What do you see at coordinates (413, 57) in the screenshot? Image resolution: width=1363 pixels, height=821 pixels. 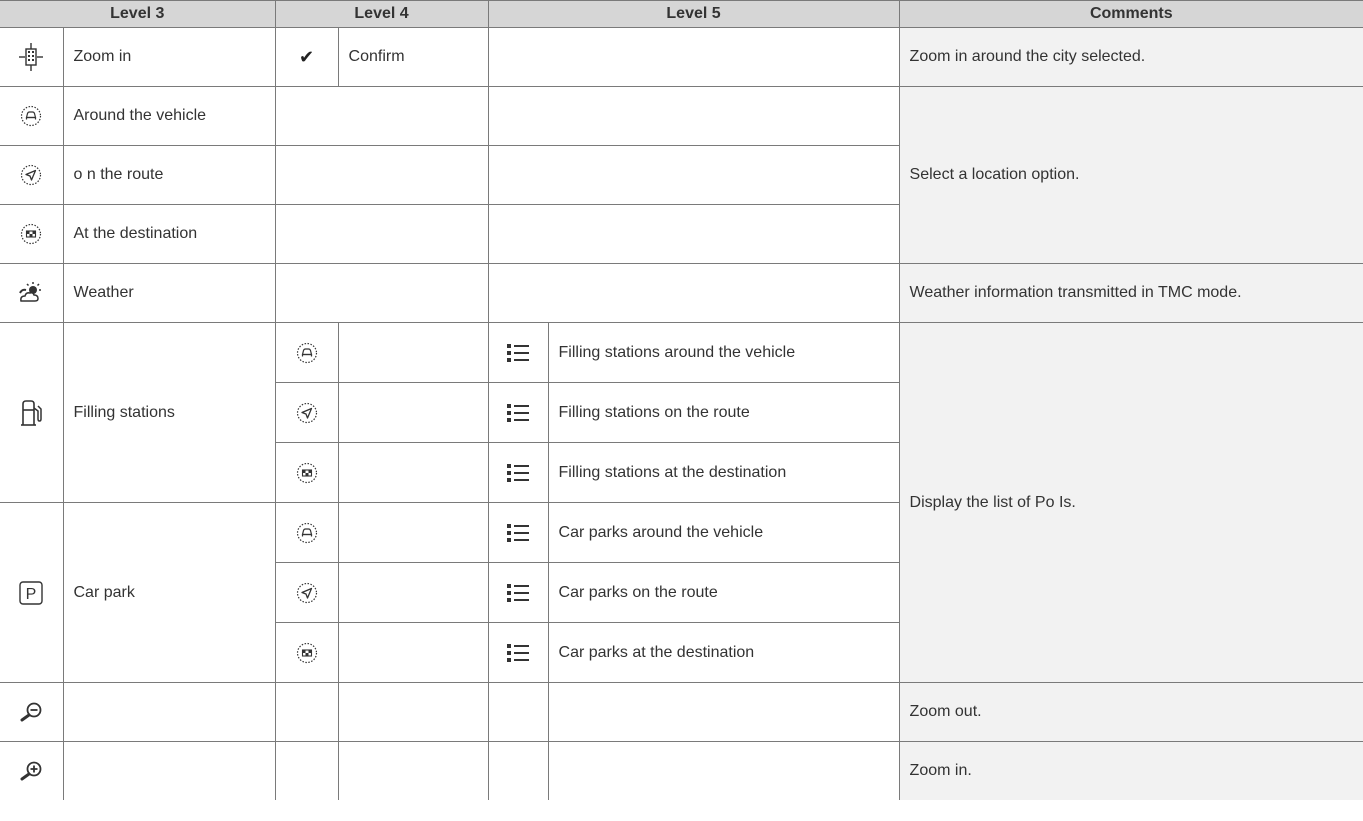 I see `confirm-label: Confirm` at bounding box center [413, 57].